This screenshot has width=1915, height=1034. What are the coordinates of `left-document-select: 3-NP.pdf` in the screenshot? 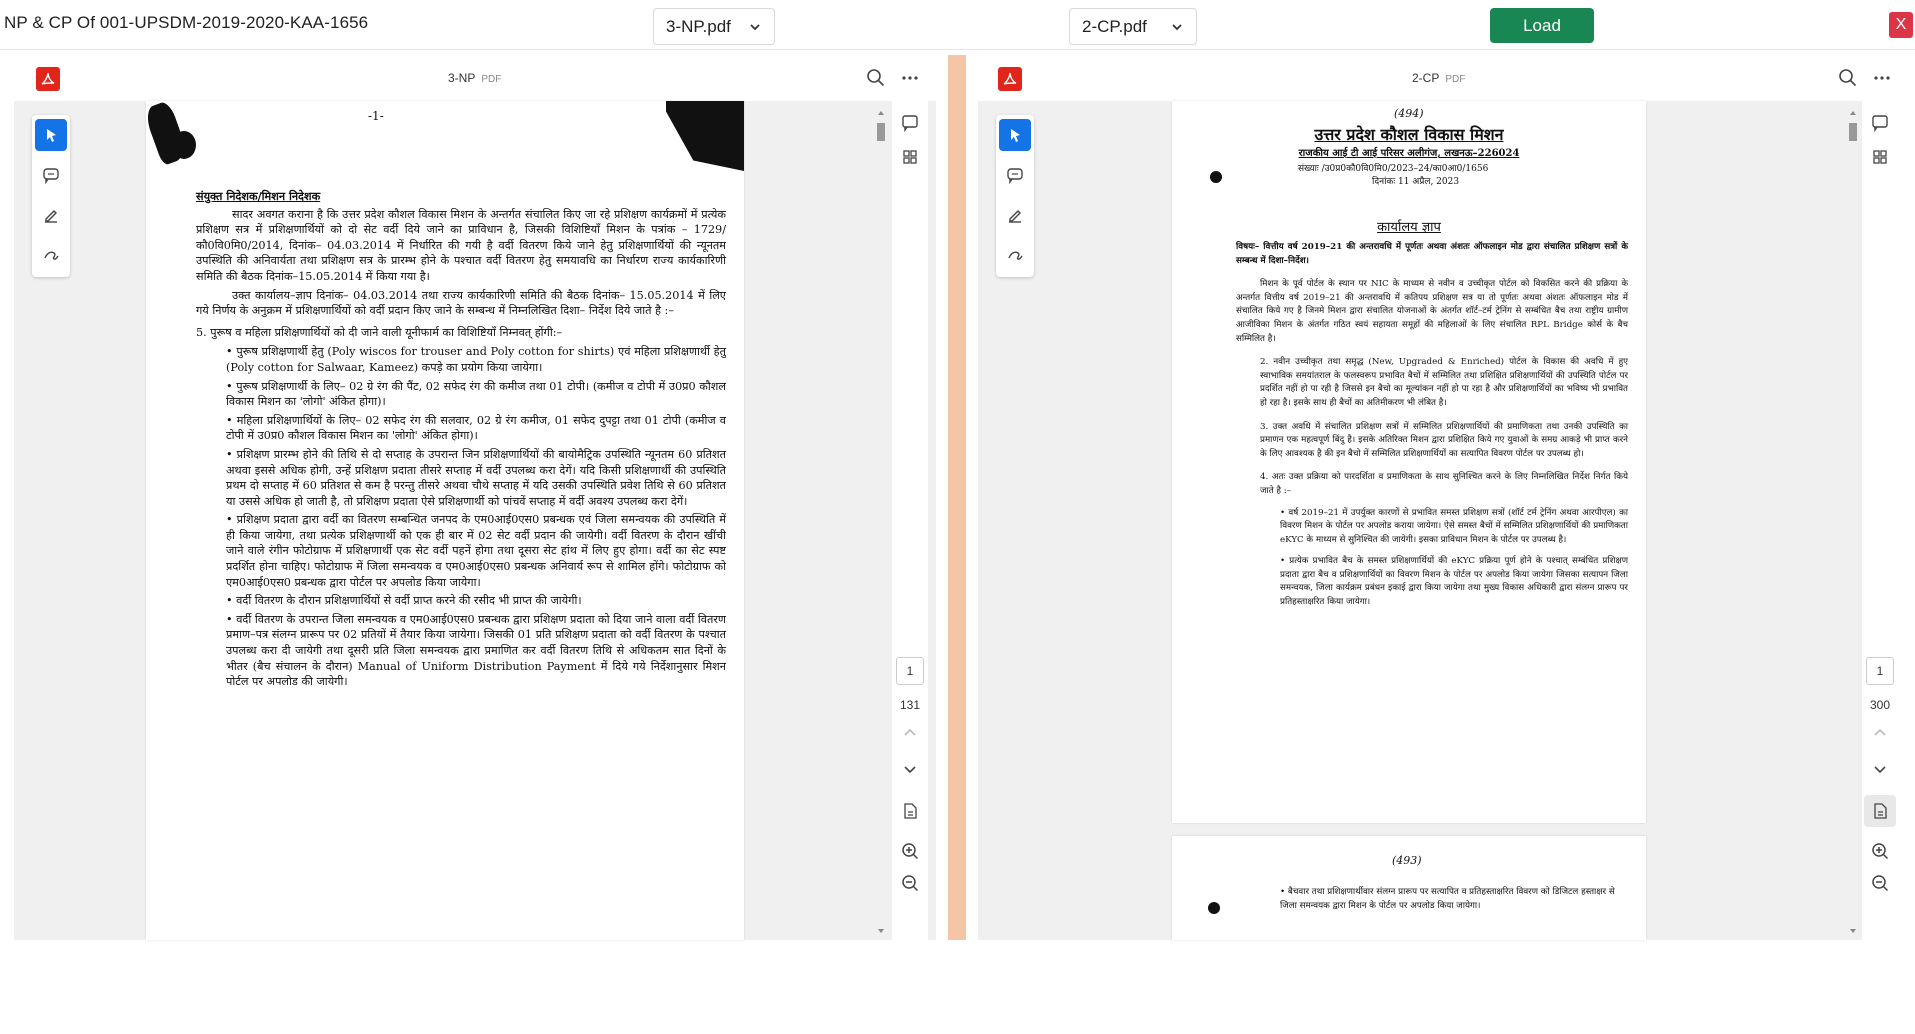 It's located at (714, 26).